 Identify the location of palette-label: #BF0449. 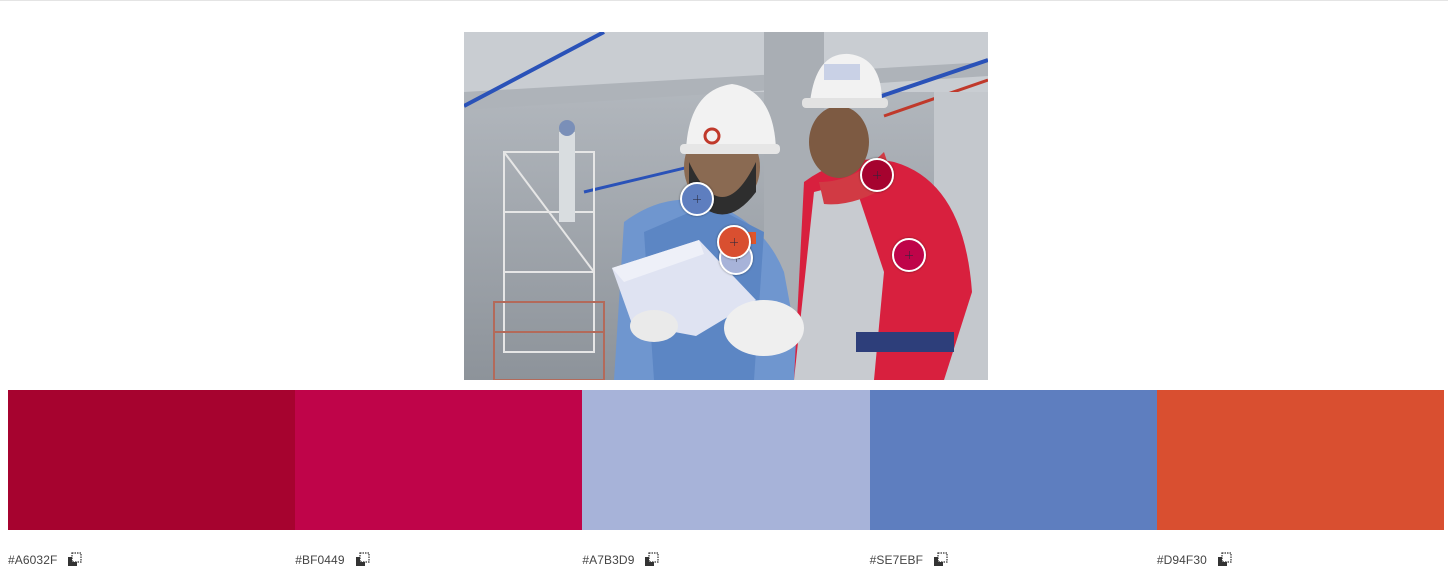
(438, 560).